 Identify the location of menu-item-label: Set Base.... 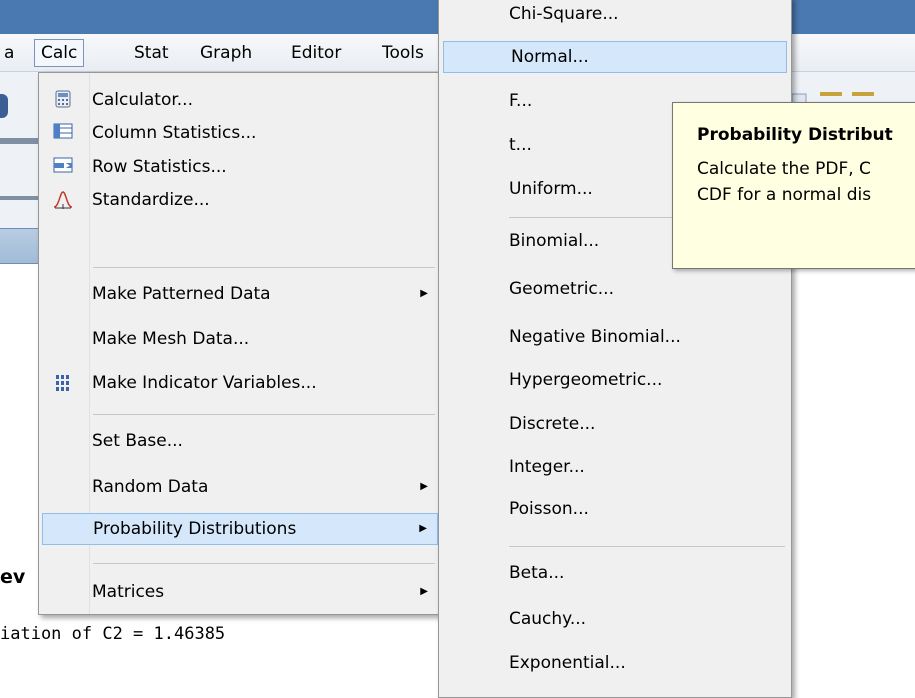
(137, 441).